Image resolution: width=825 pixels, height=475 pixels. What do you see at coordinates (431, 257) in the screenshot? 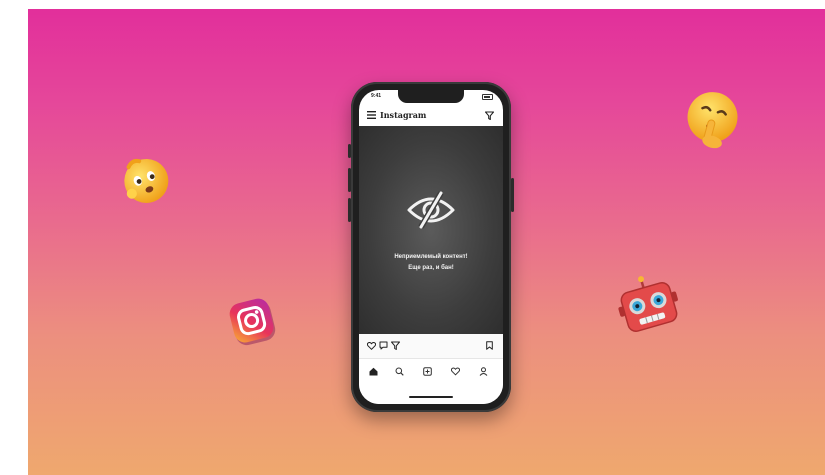
I see `warning-message: Неприемлемый контент!` at bounding box center [431, 257].